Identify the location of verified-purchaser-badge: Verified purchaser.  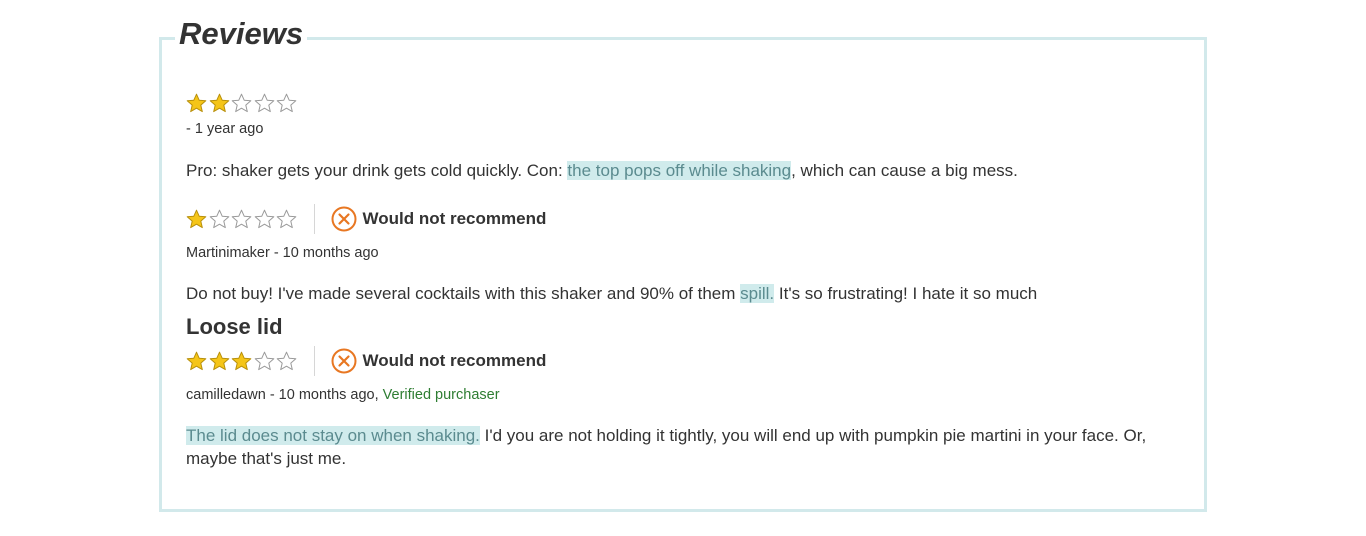
(441, 395).